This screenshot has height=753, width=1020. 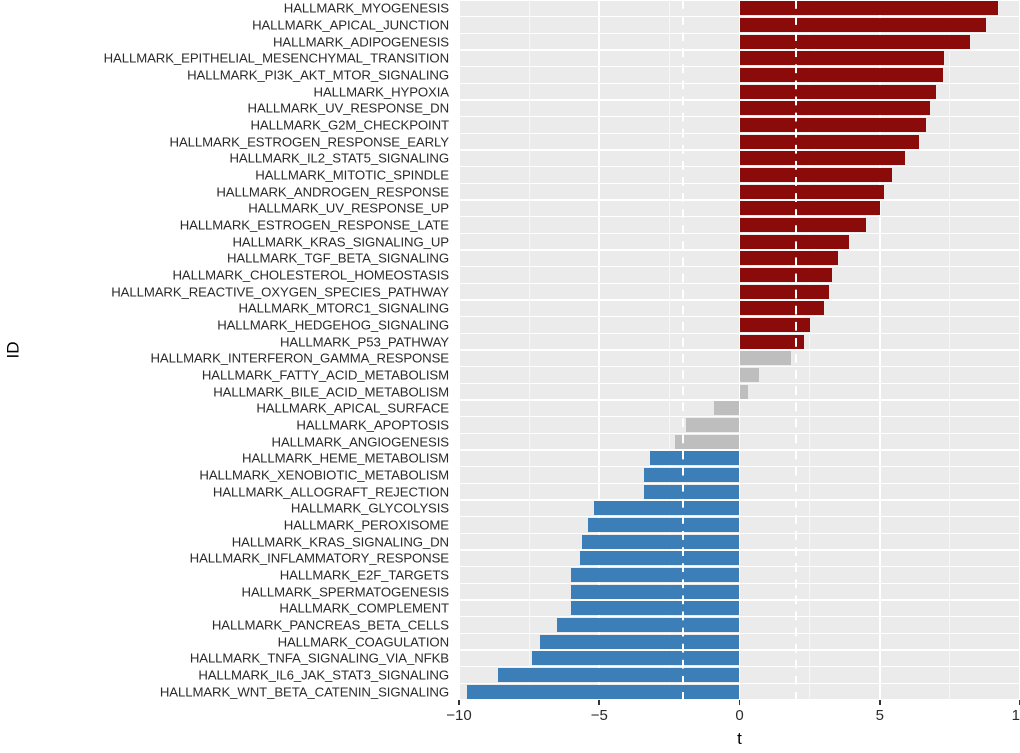 What do you see at coordinates (363, 642) in the screenshot?
I see `y-axis-tick-label: HALLMARK_COAGULATION` at bounding box center [363, 642].